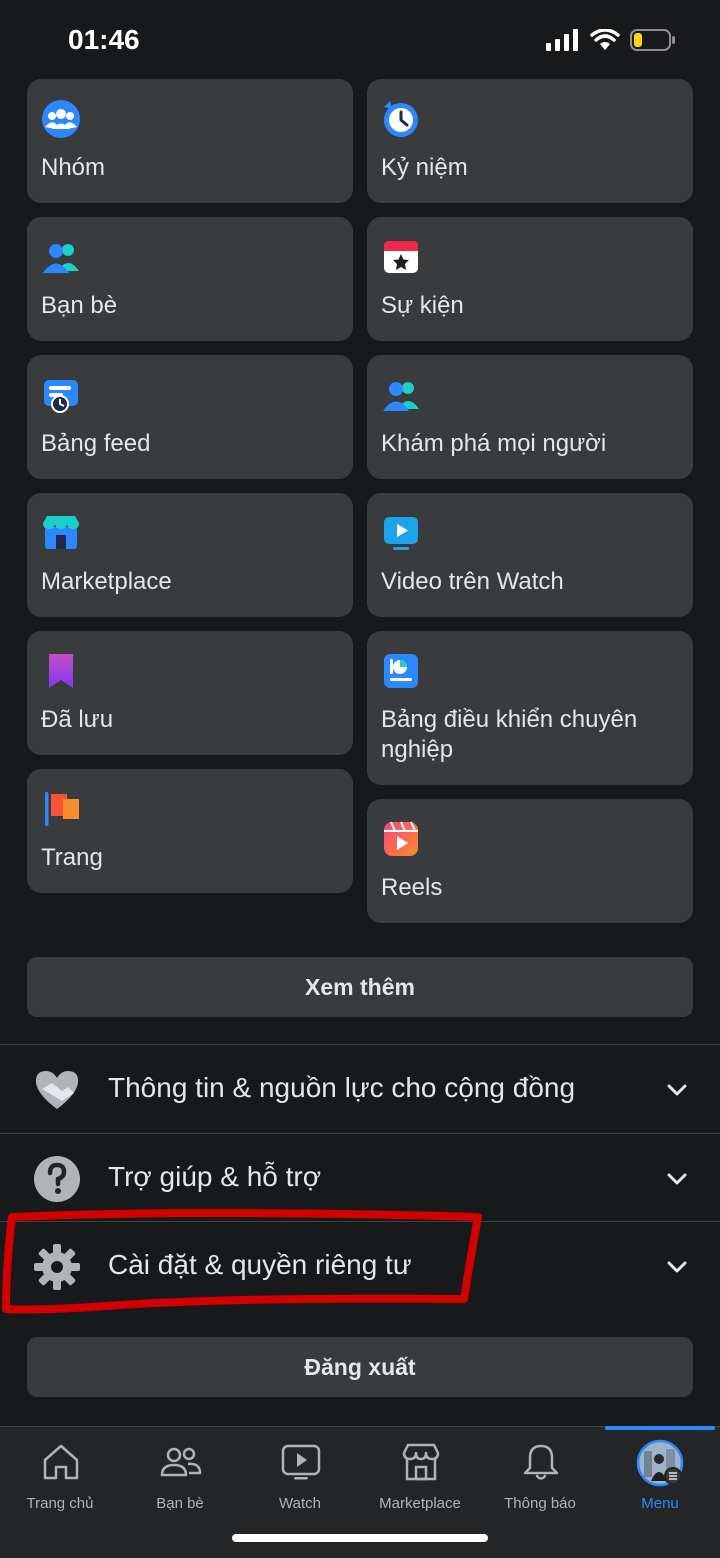 This screenshot has height=1558, width=720. What do you see at coordinates (540, 1503) in the screenshot?
I see `tab-label: Thông báo` at bounding box center [540, 1503].